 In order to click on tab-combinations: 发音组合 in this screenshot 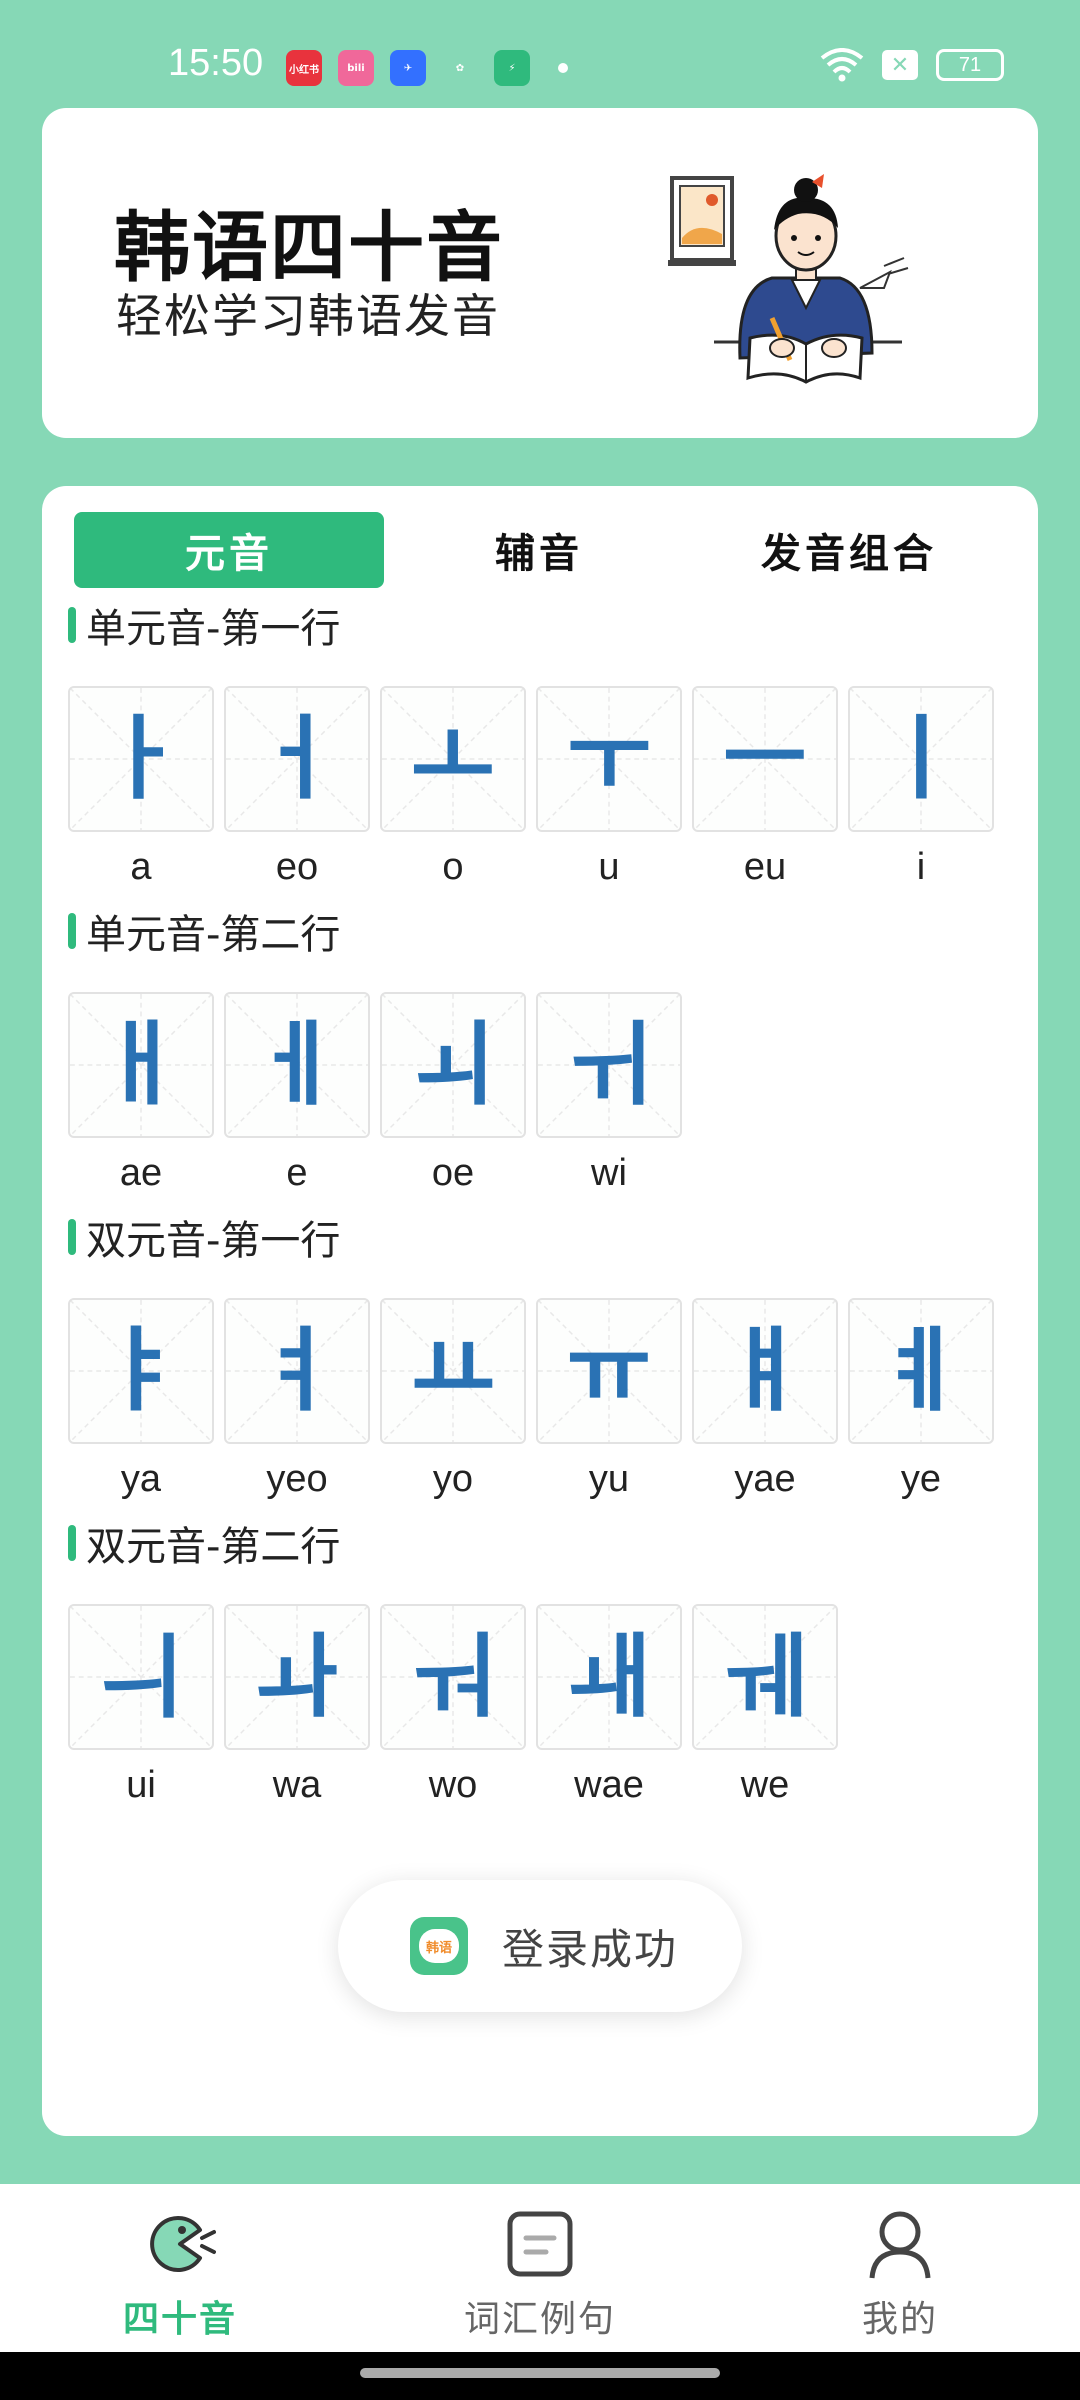, I will do `click(849, 550)`.